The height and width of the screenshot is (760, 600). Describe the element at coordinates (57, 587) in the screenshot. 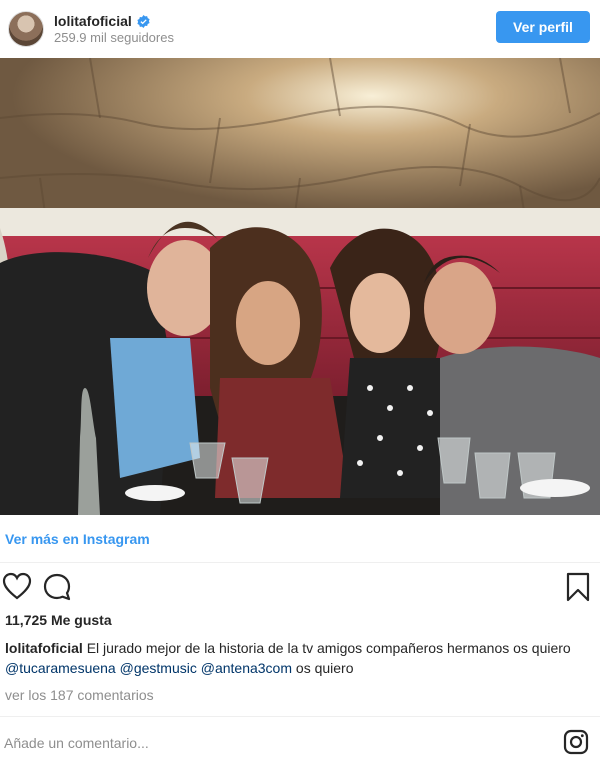

I see `comment-icon` at that location.